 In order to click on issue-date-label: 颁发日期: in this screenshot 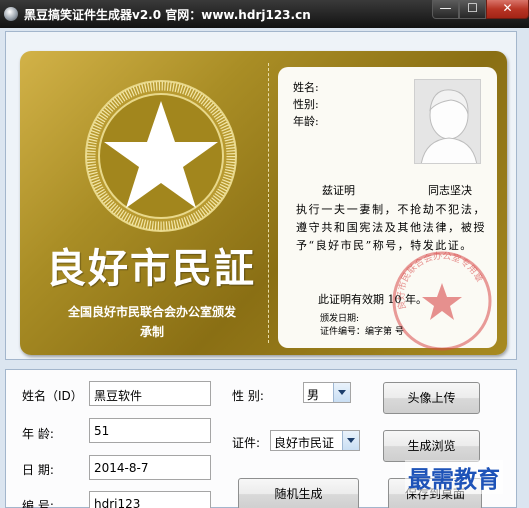, I will do `click(340, 319)`.